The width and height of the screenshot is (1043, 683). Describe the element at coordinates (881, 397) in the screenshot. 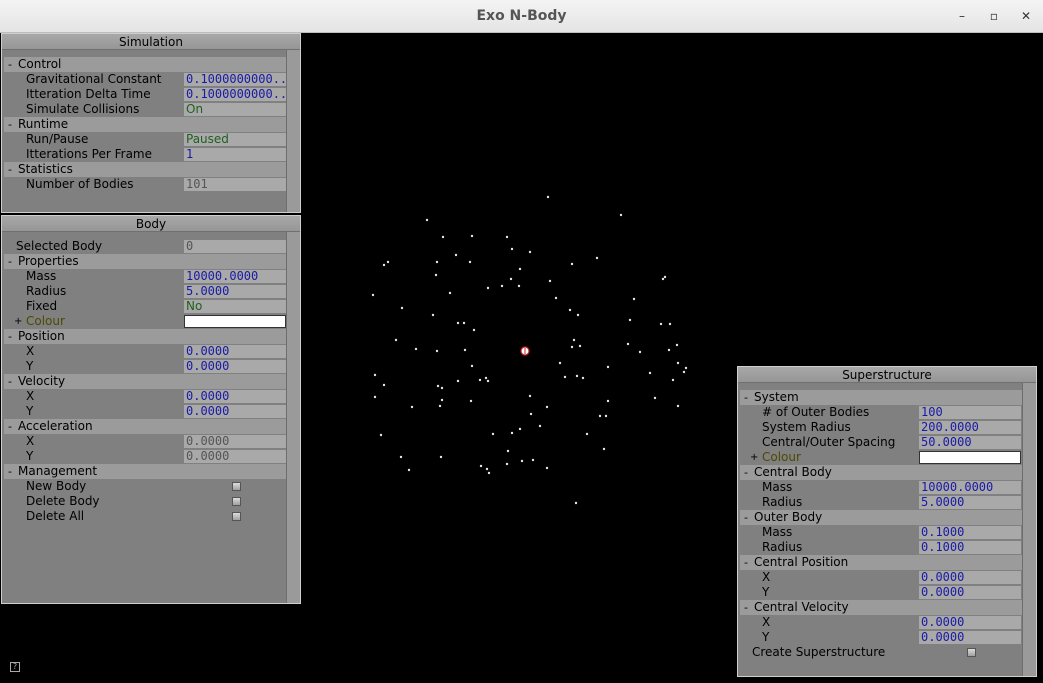

I see `group-system: - System` at that location.